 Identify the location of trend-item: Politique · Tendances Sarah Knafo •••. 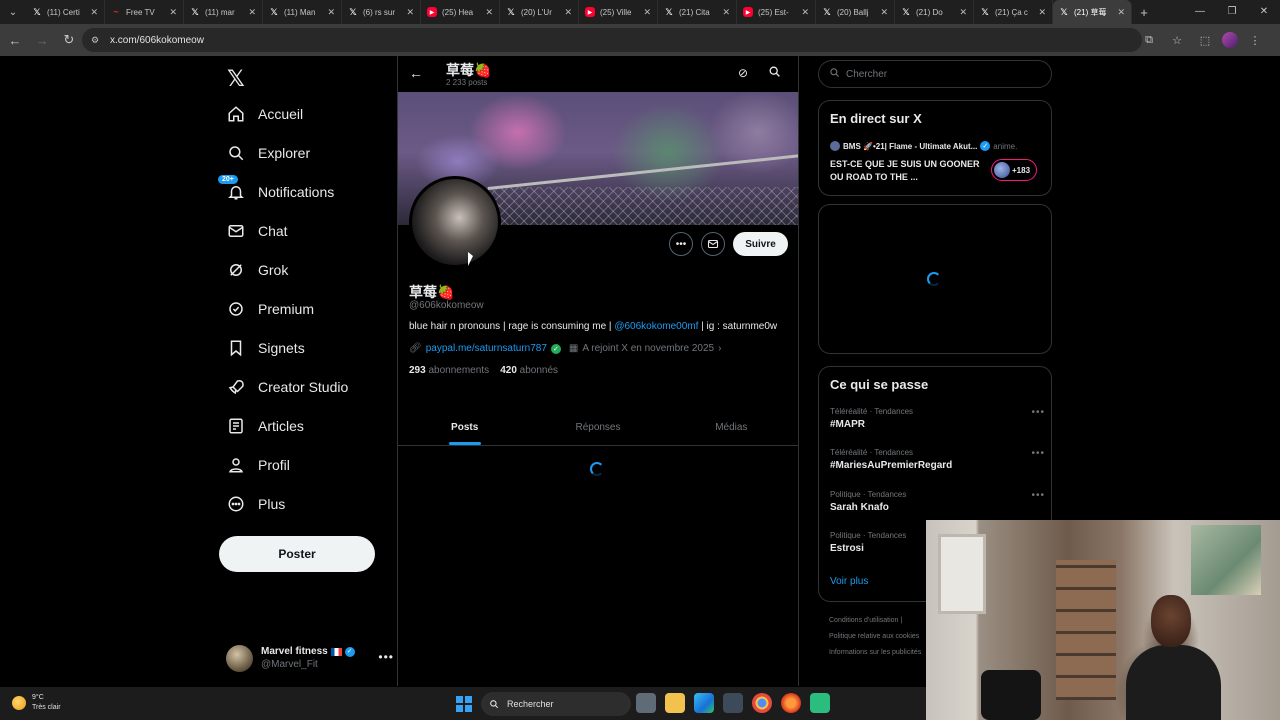
(937, 501).